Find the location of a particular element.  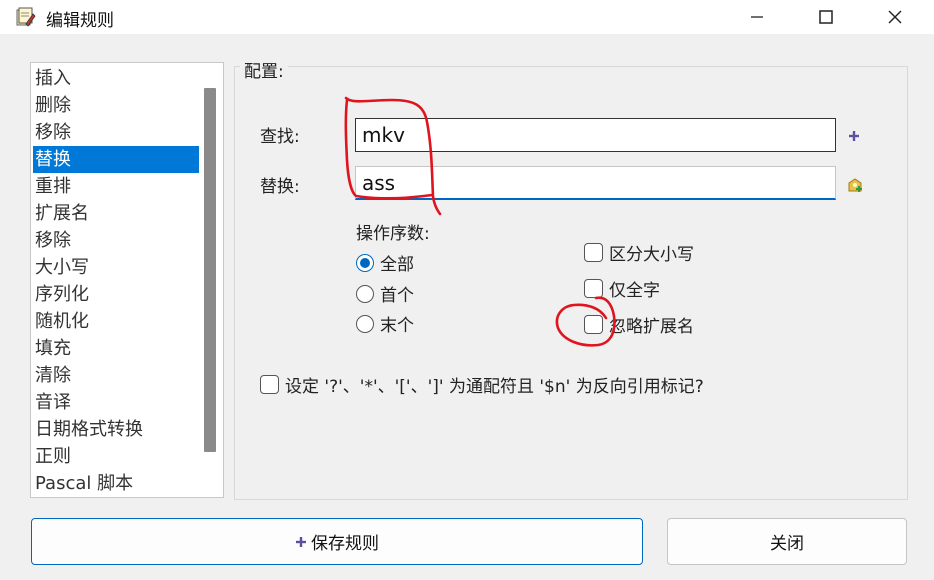

radio-all-indicator is located at coordinates (365, 262).